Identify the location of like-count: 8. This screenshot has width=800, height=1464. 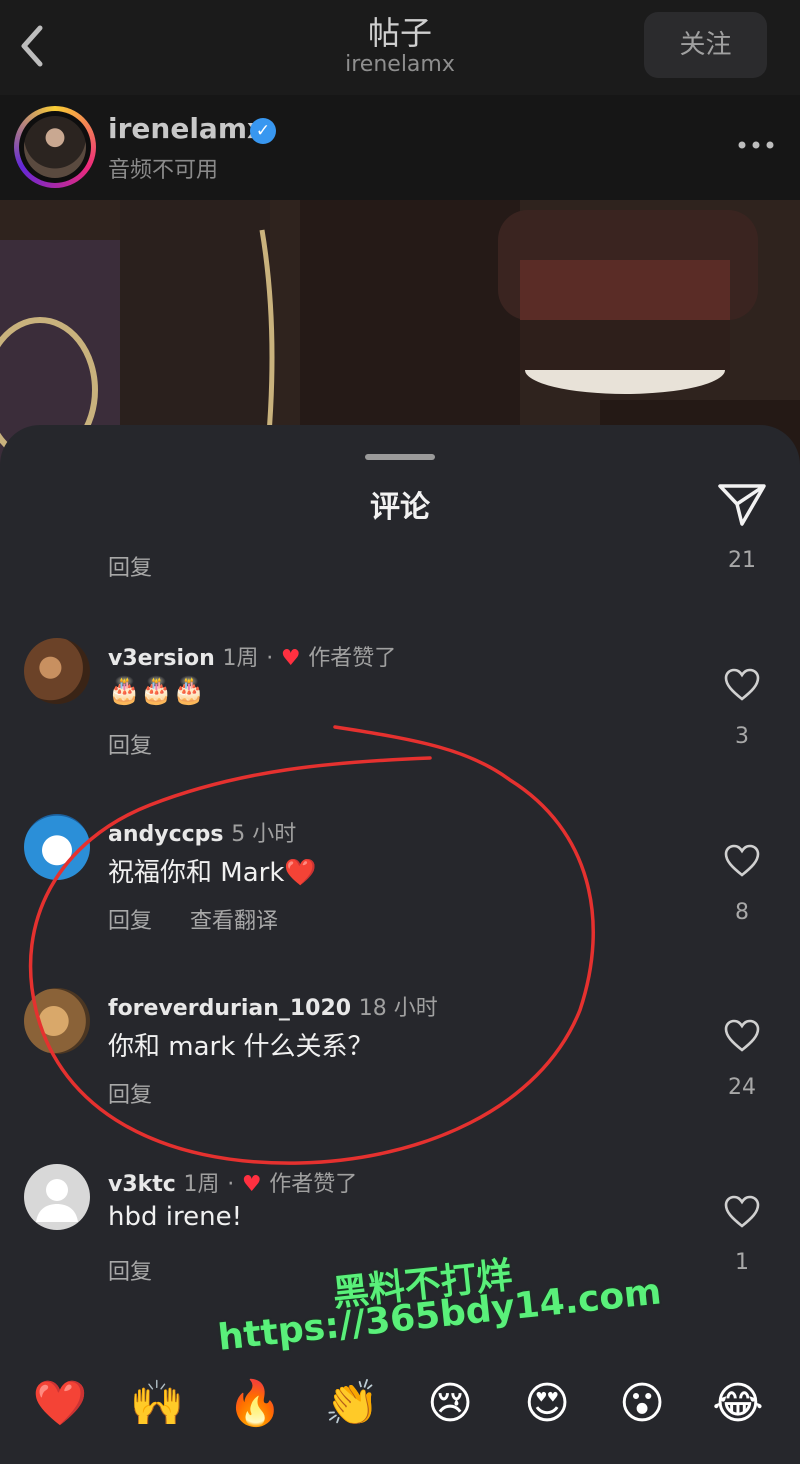
(742, 912).